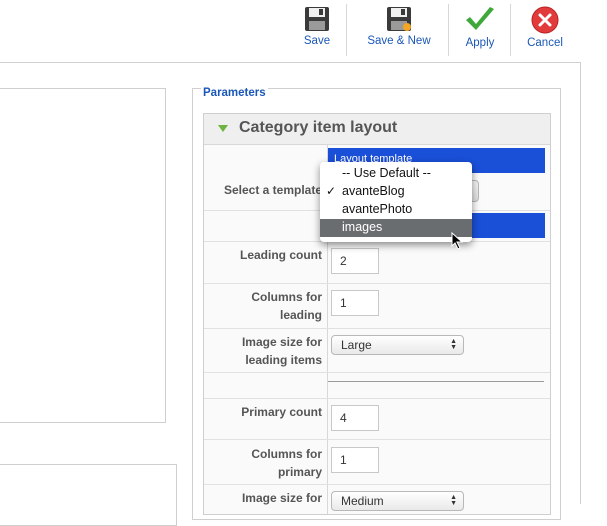  I want to click on dropdown-option-avanteblog: ✓ avanteBlog, so click(396, 192).